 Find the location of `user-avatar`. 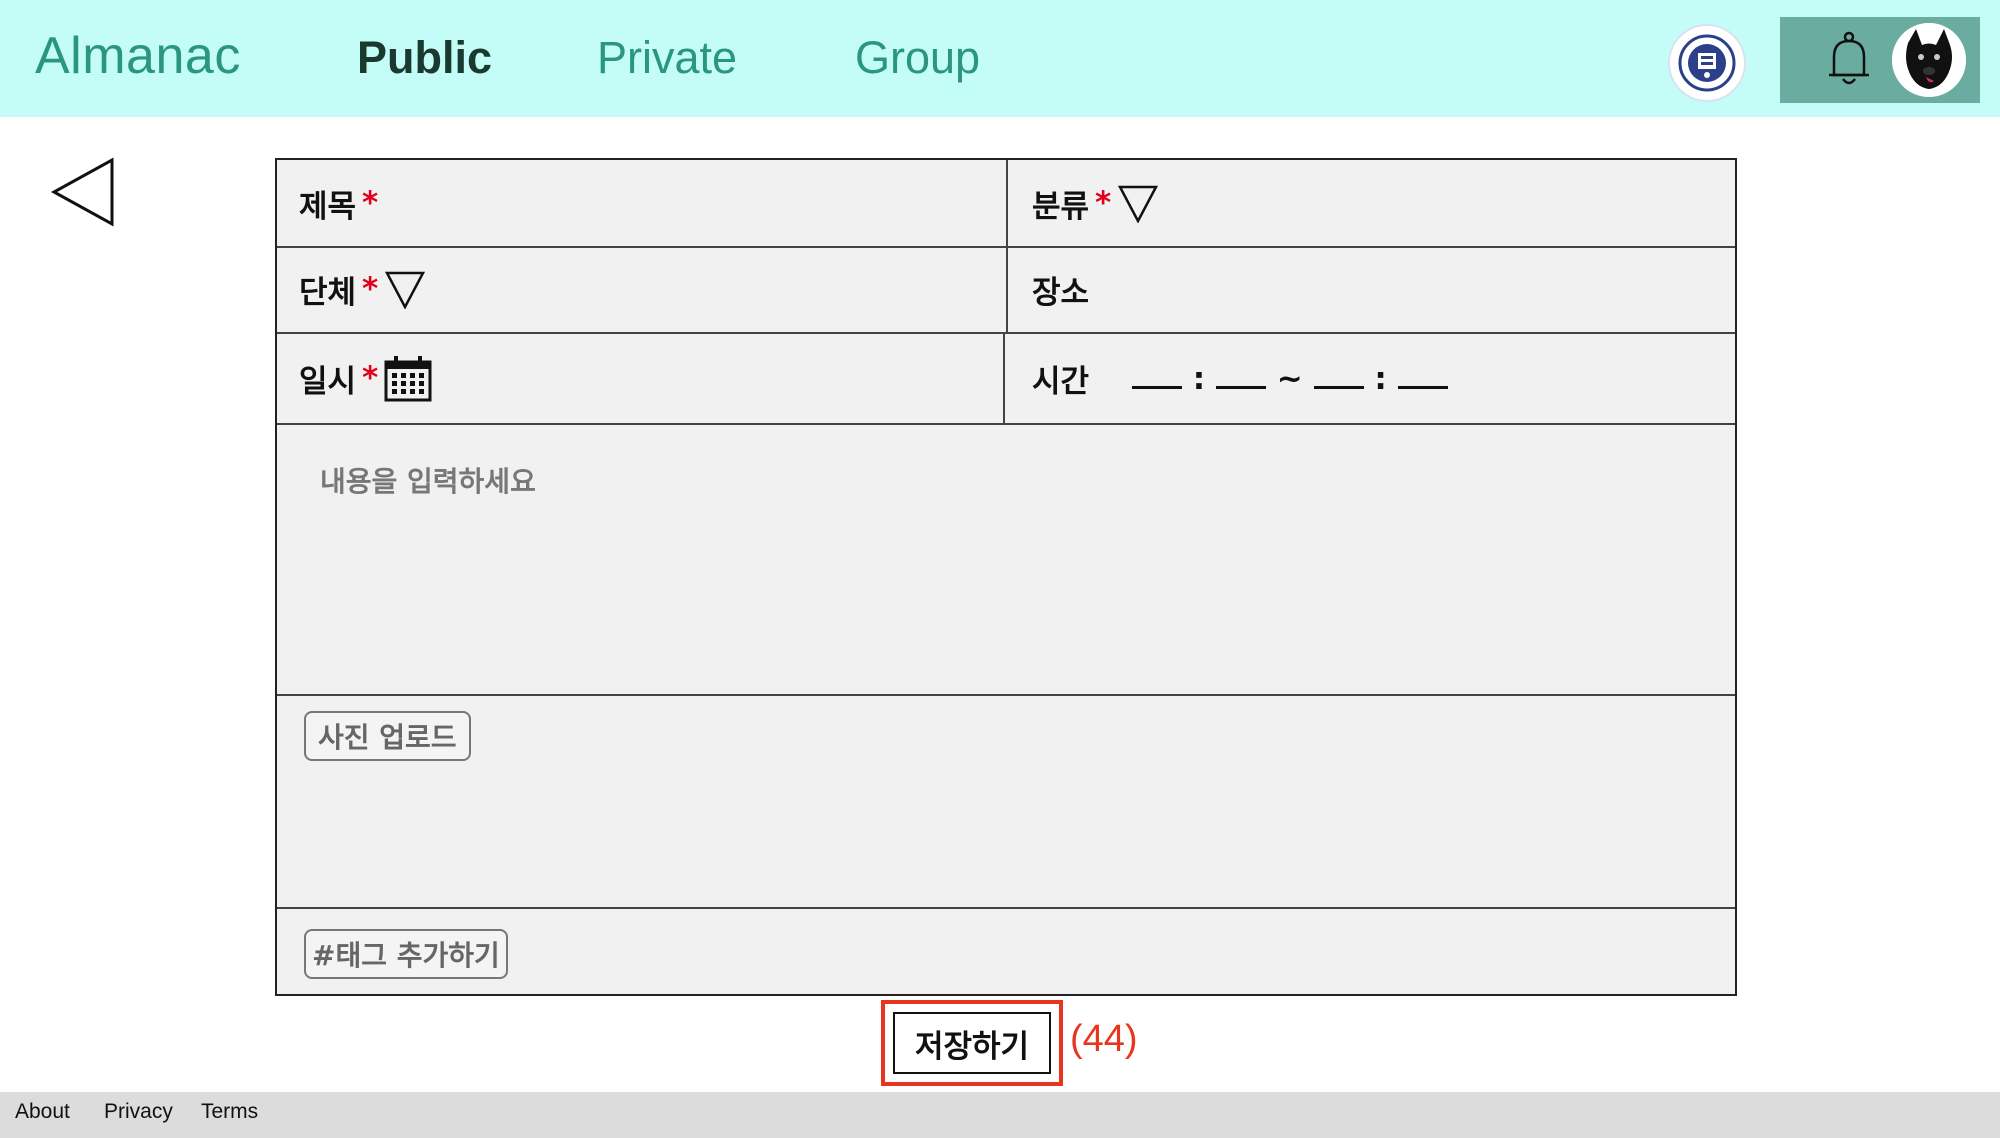

user-avatar is located at coordinates (1929, 60).